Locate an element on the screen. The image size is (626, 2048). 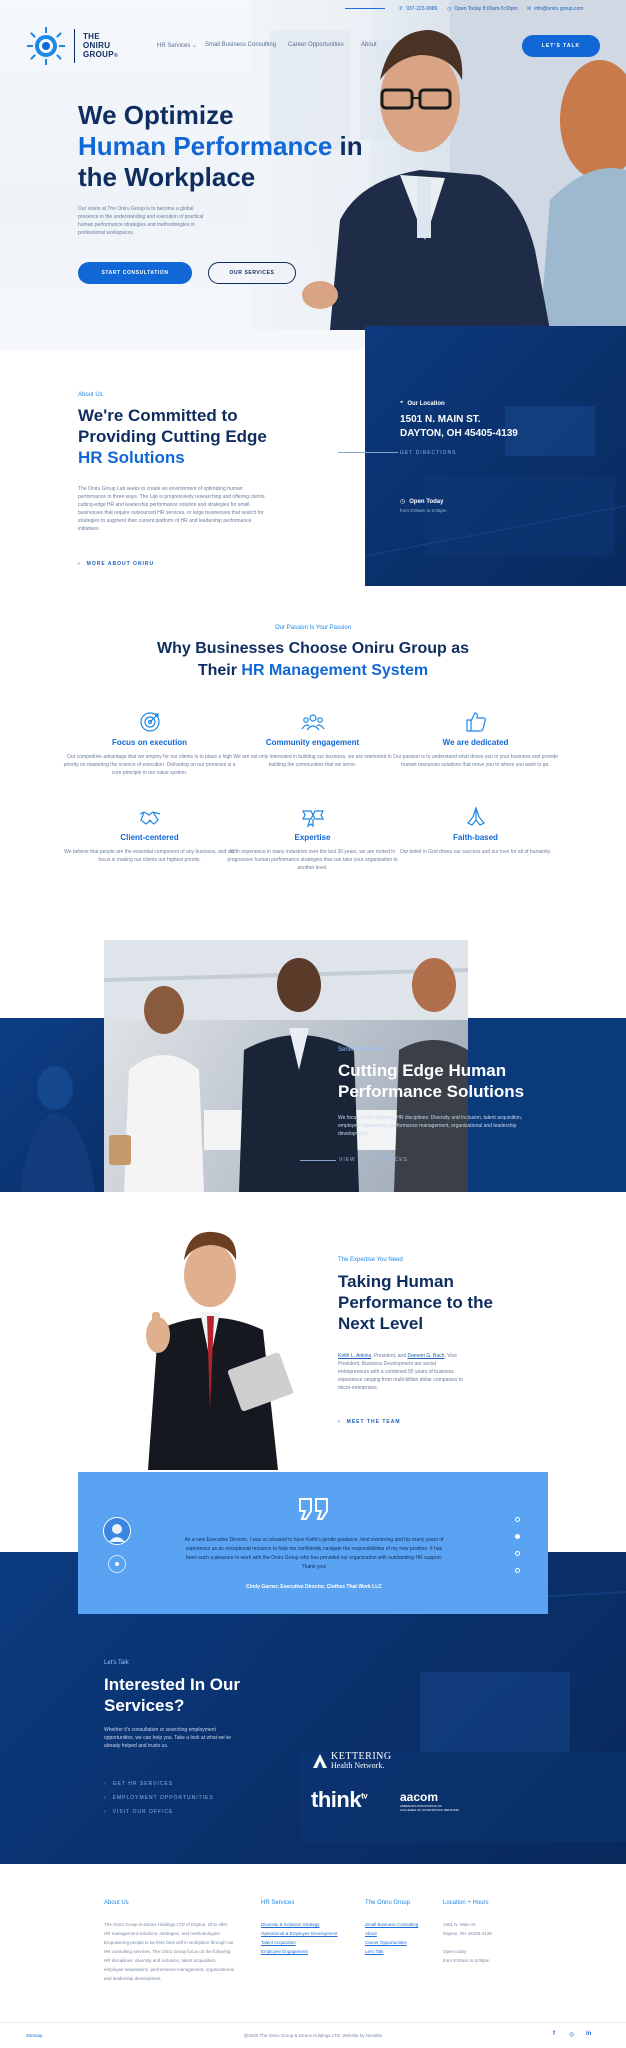
footer-link: Employee Engagement is located at coordinates (299, 1951).